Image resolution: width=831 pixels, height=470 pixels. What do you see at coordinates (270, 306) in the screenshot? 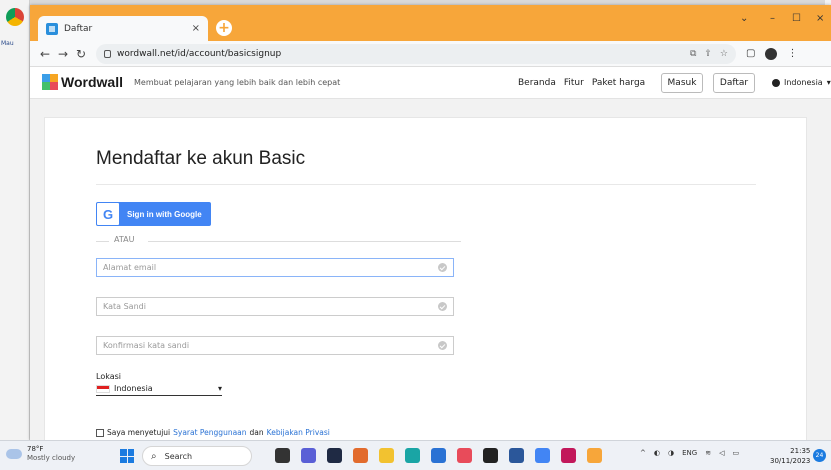
I see `password-input` at bounding box center [270, 306].